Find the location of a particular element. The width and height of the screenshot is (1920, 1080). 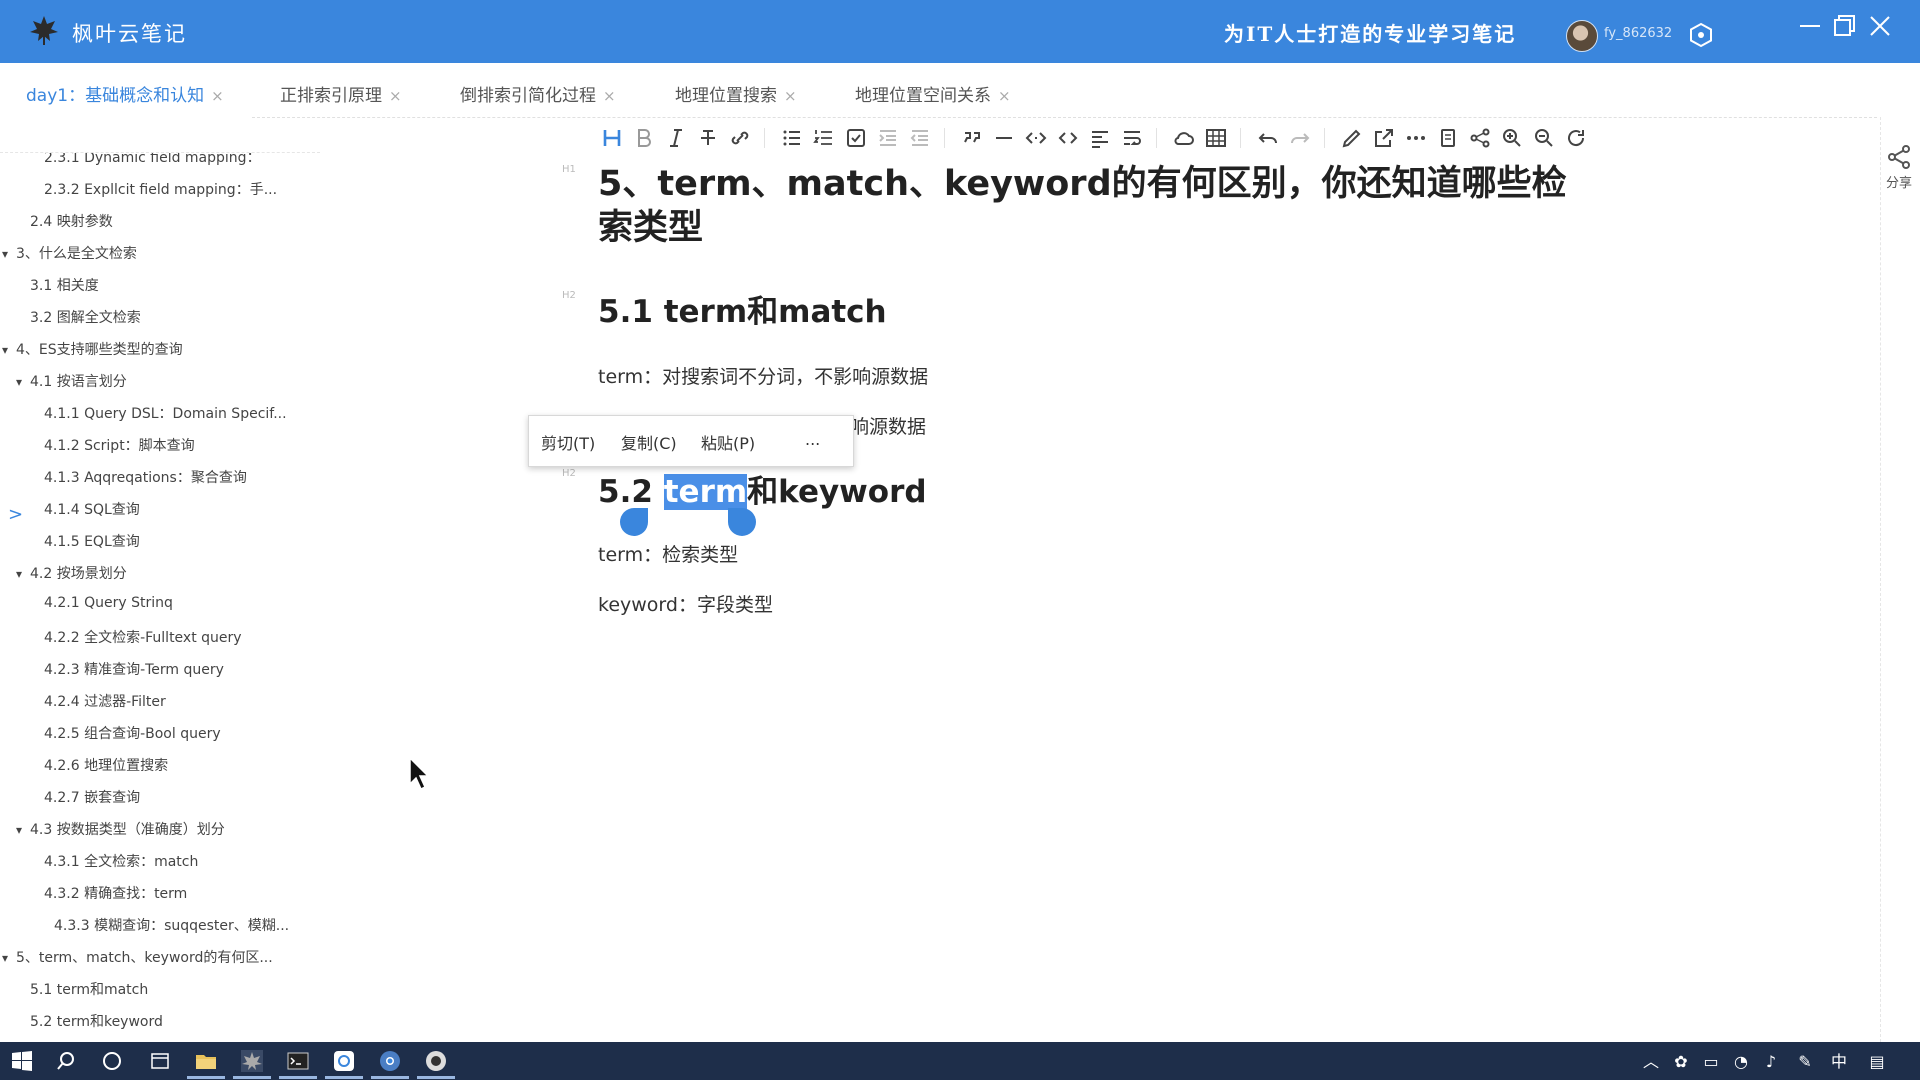

tab-forward-index: 正排索引原理 × is located at coordinates (341, 93).